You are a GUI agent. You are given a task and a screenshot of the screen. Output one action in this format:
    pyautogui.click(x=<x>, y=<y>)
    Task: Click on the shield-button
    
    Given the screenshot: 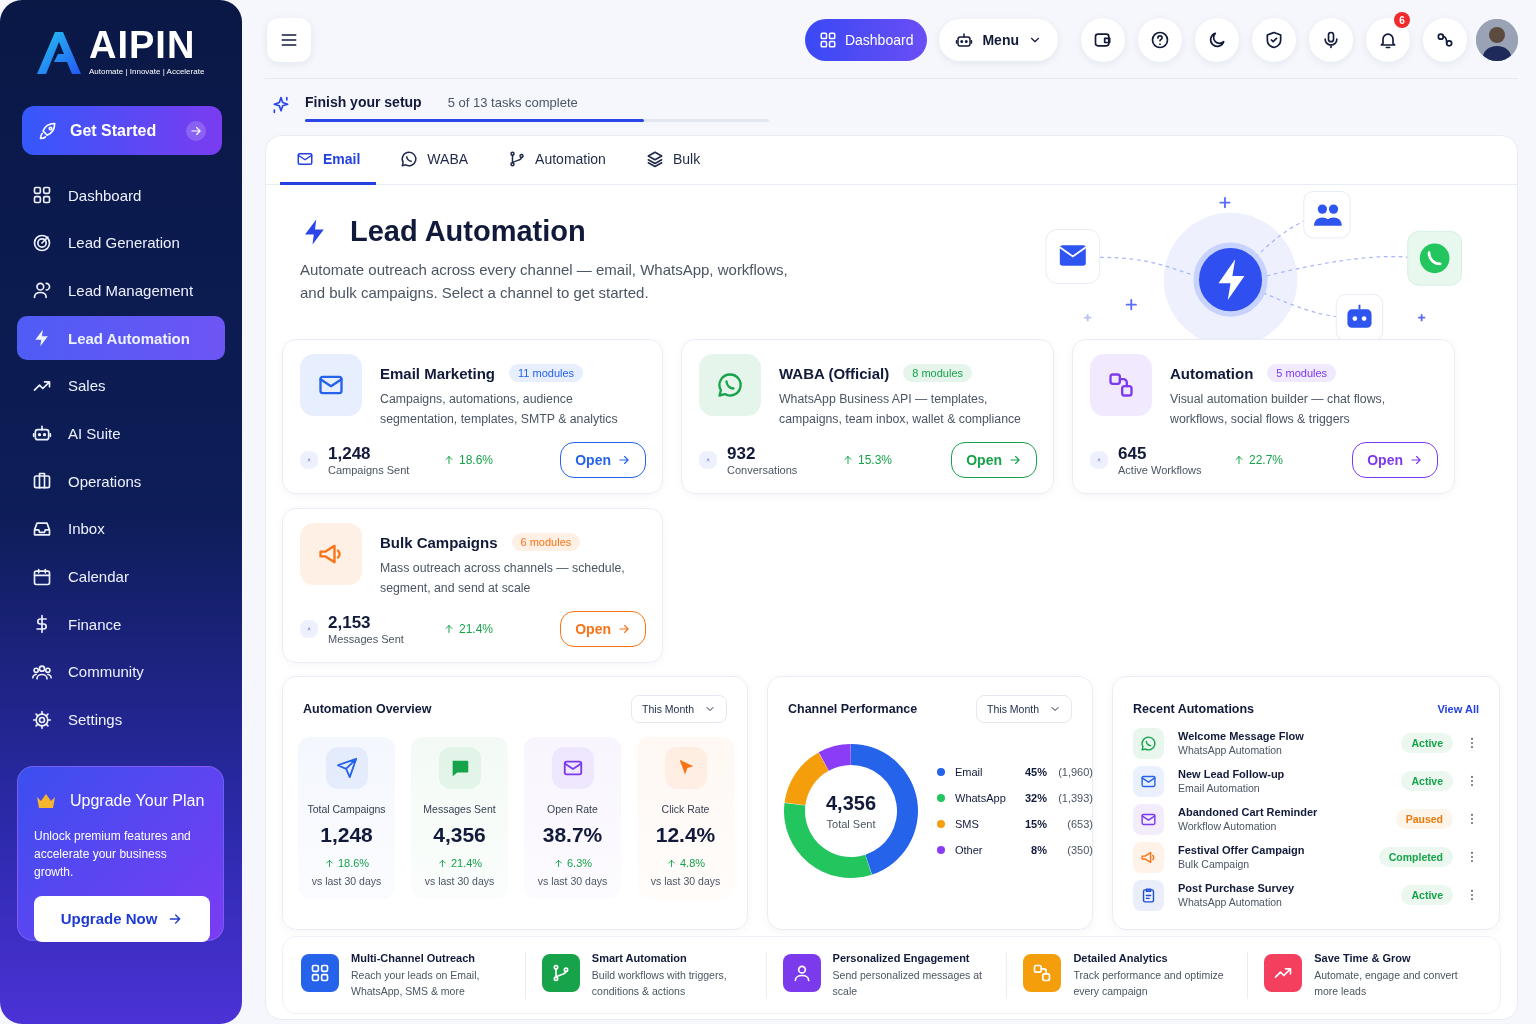 What is the action you would take?
    pyautogui.click(x=1274, y=40)
    